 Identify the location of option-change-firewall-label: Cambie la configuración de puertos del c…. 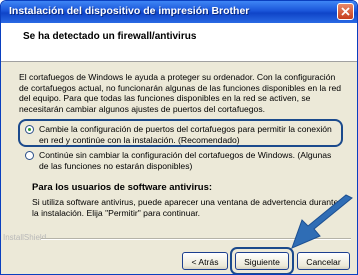
(185, 134).